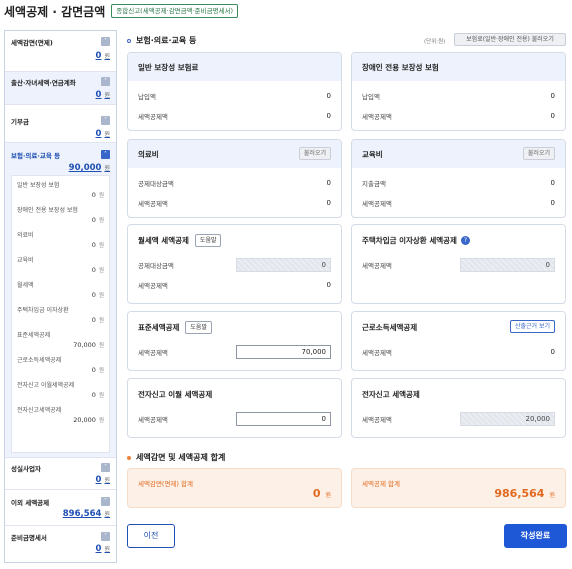 This screenshot has height=569, width=572. Describe the element at coordinates (381, 484) in the screenshot. I see `total-label: 세액공제 합계` at that location.